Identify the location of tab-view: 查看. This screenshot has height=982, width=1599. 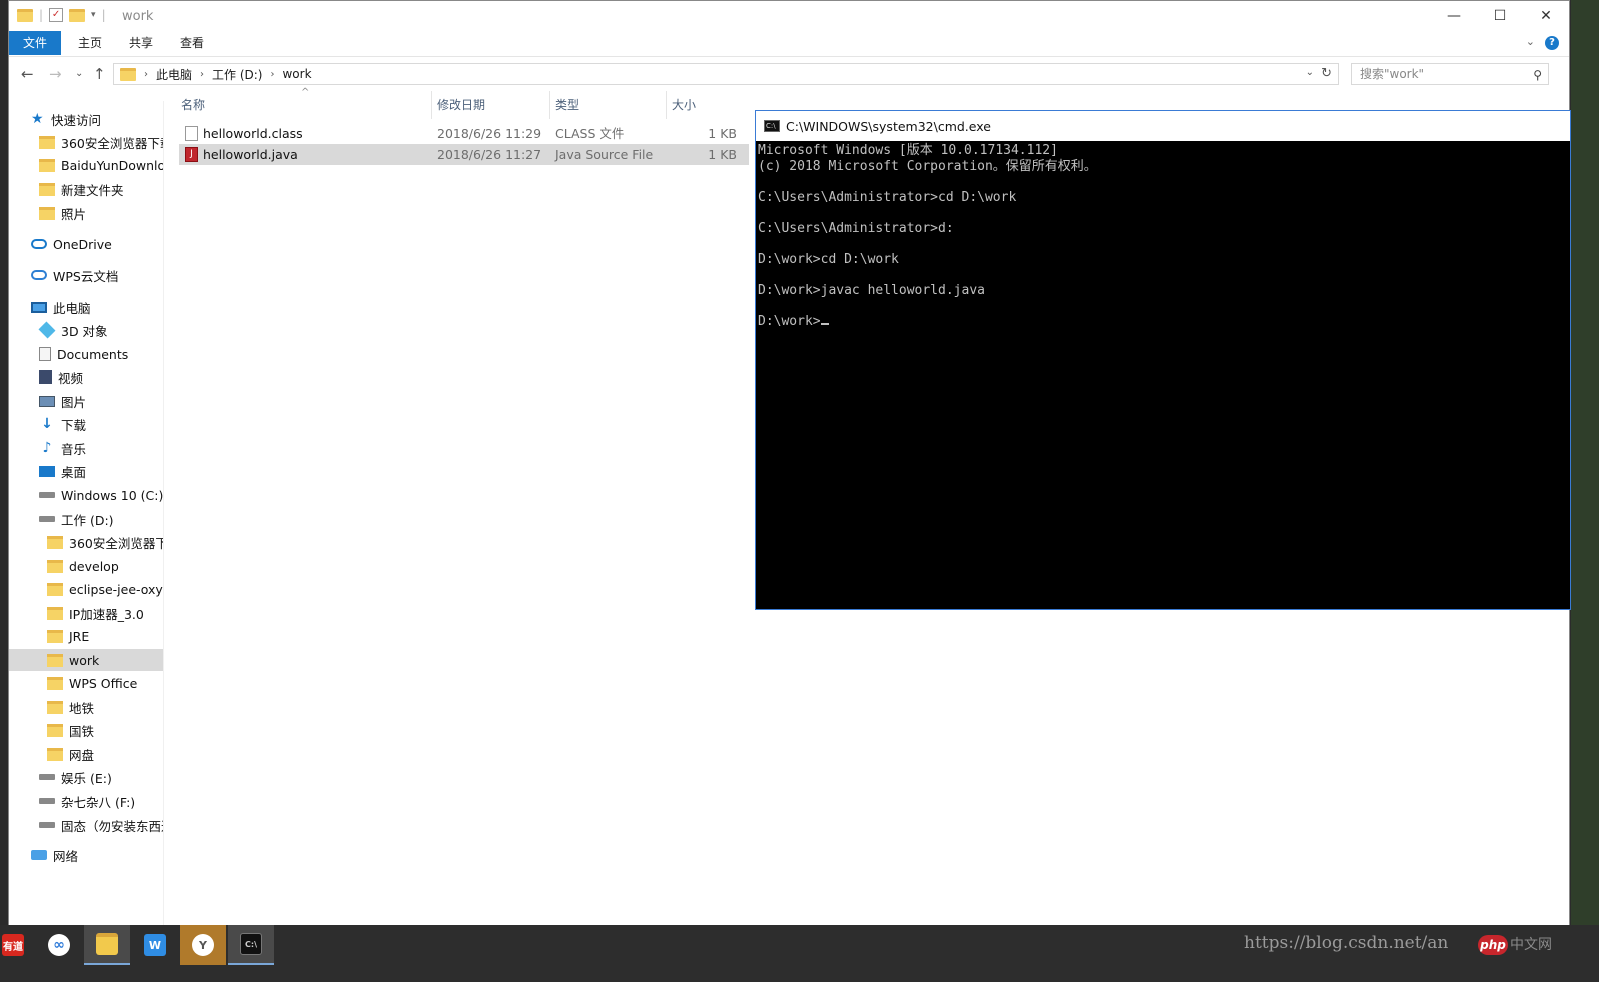
(192, 43).